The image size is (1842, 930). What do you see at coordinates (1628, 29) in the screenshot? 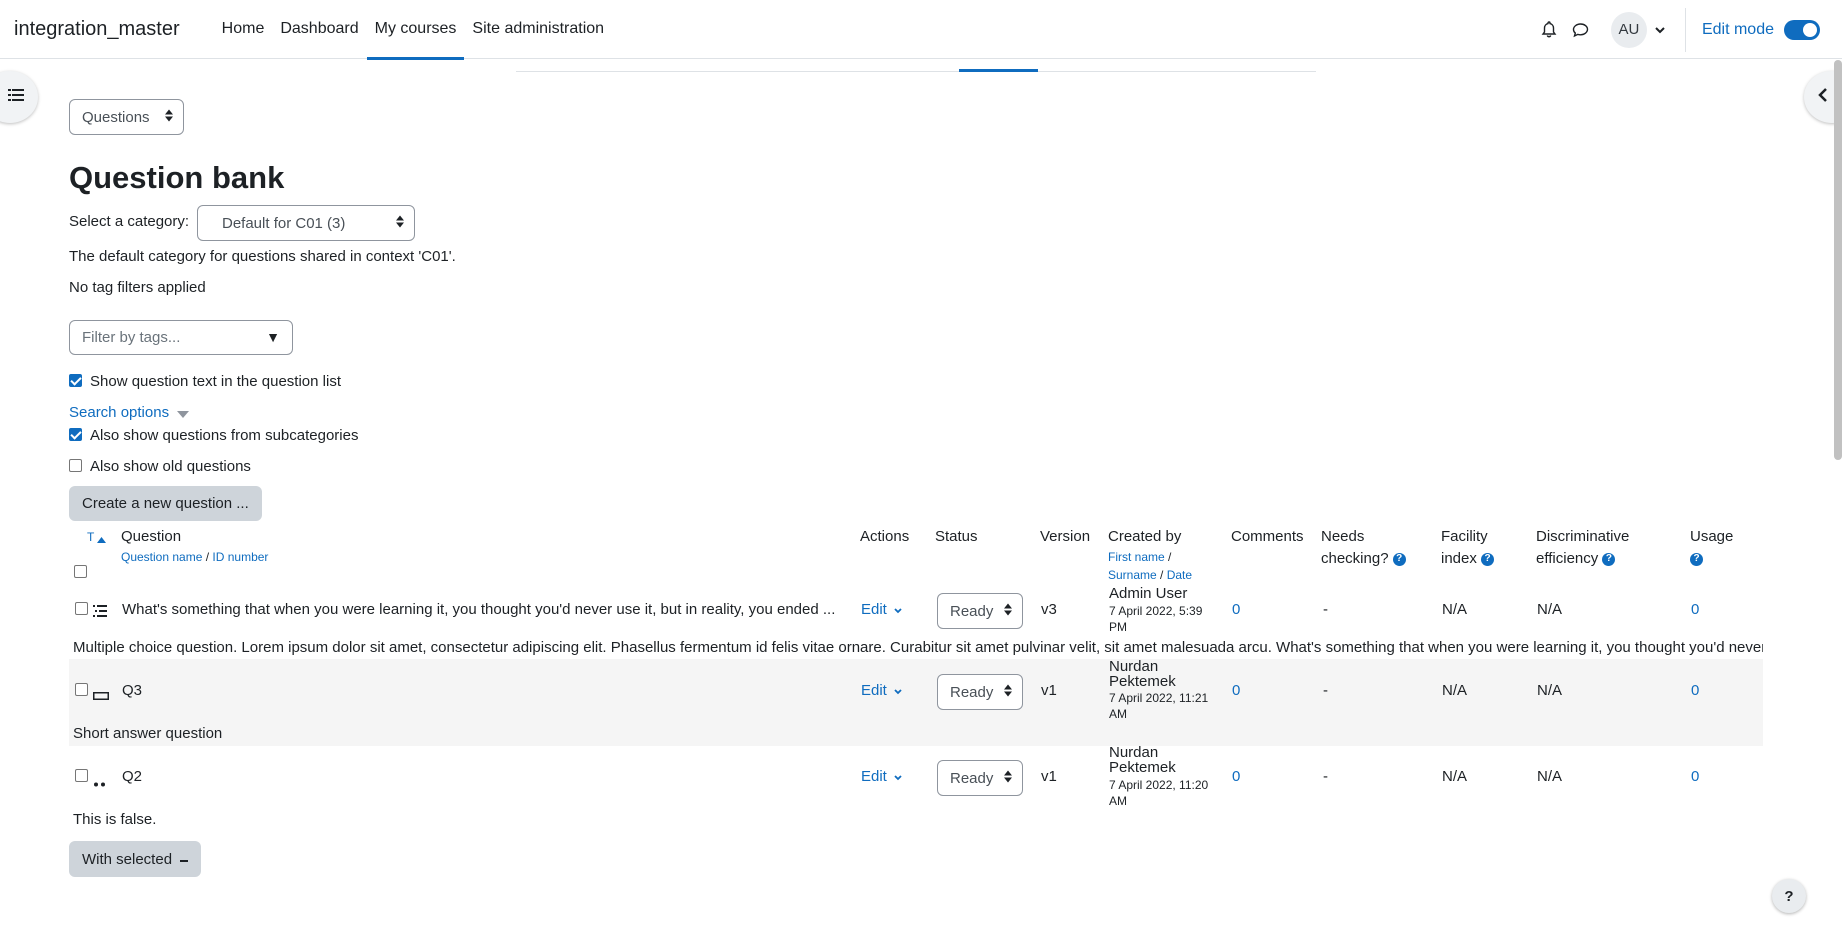
I see `user-avatar: AU` at bounding box center [1628, 29].